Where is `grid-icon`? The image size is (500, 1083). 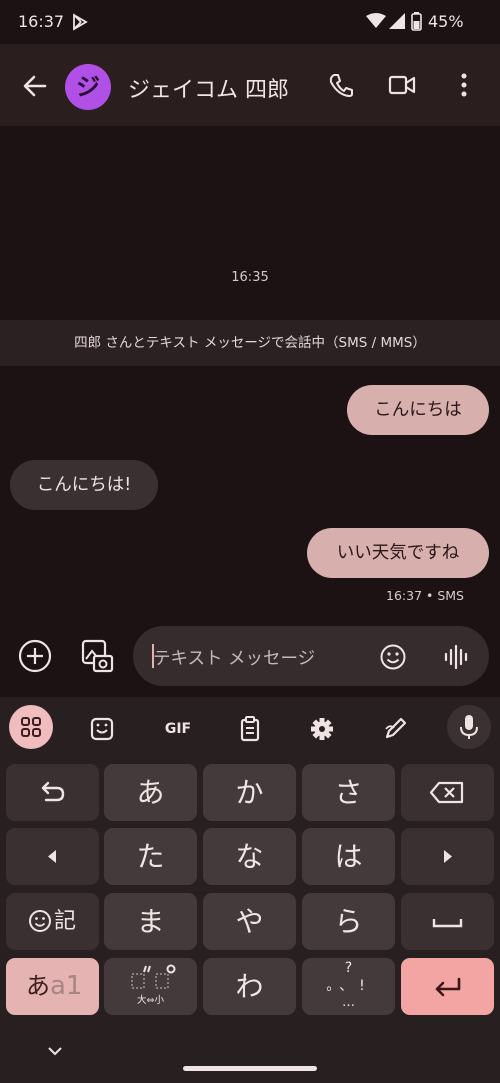 grid-icon is located at coordinates (31, 727).